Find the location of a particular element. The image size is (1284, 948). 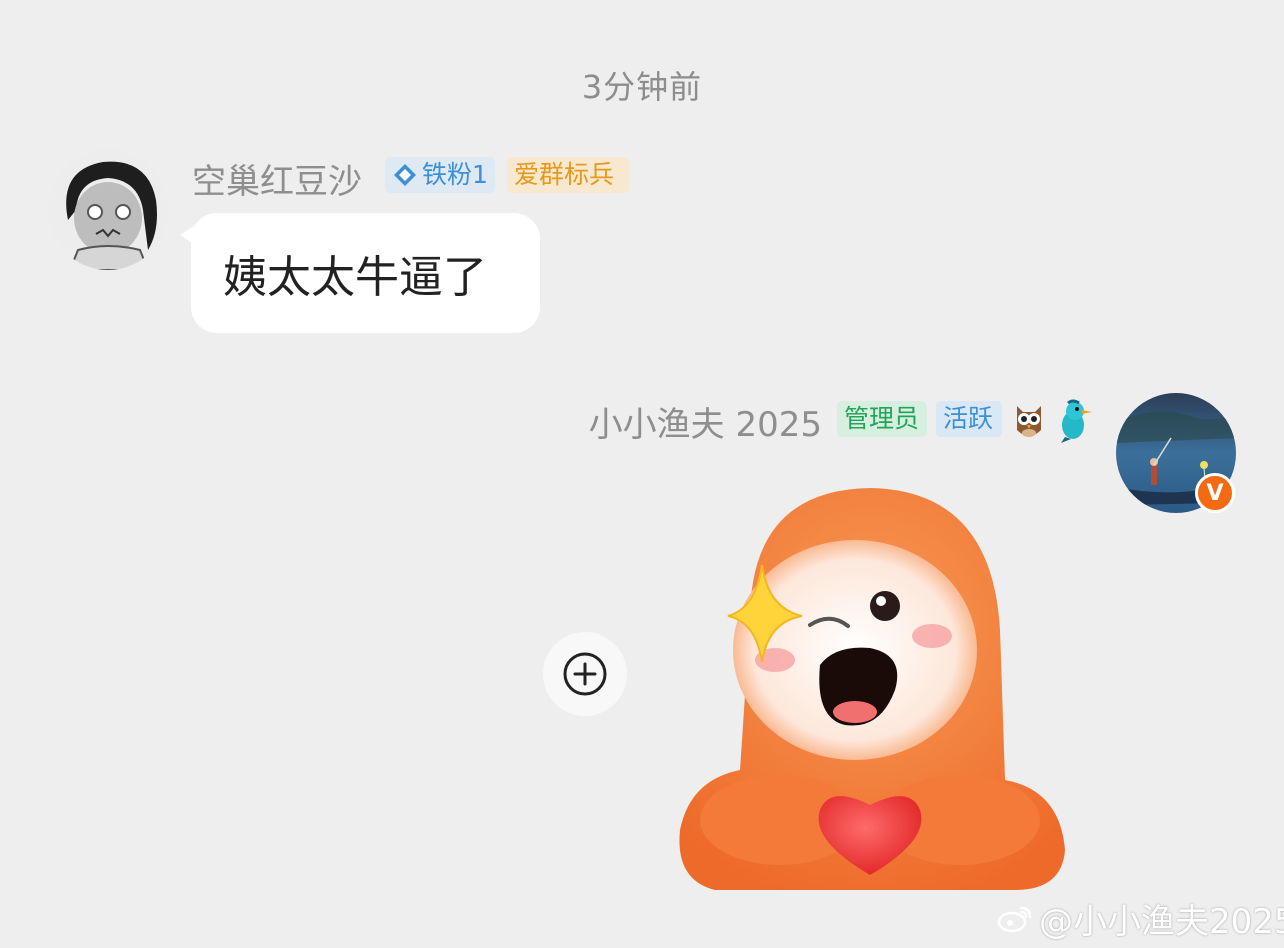

watermark: @小小渔夫2025 is located at coordinates (1140, 918).